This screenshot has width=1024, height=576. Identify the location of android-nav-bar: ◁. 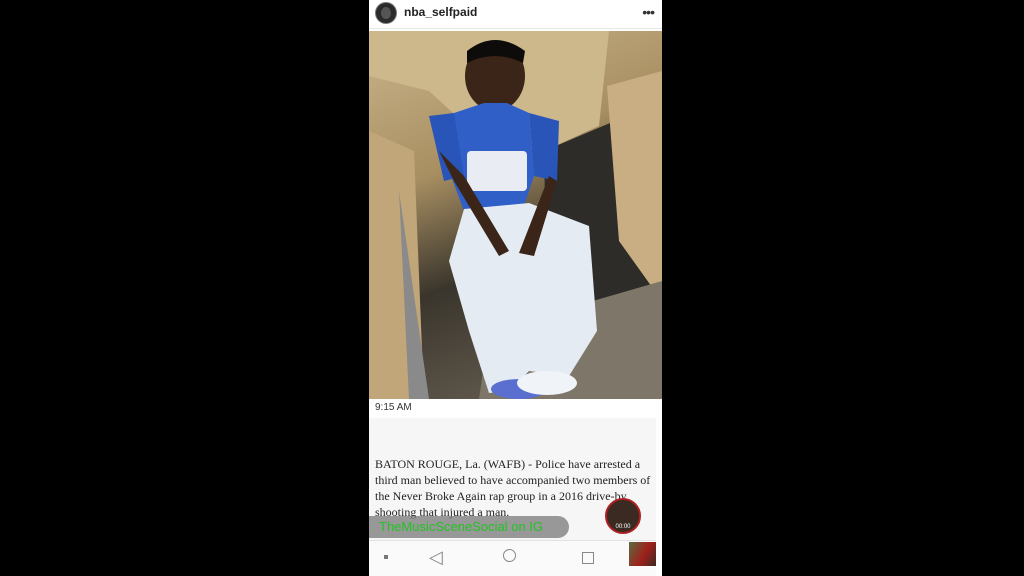
(512, 558).